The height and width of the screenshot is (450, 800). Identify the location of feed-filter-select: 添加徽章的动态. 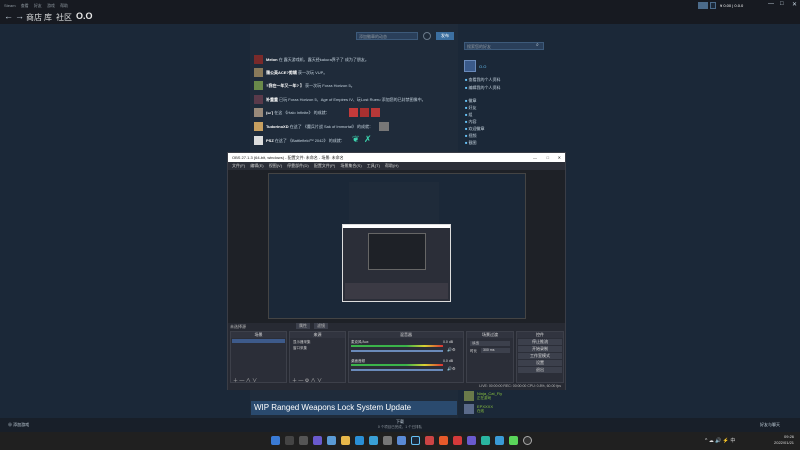
(387, 36).